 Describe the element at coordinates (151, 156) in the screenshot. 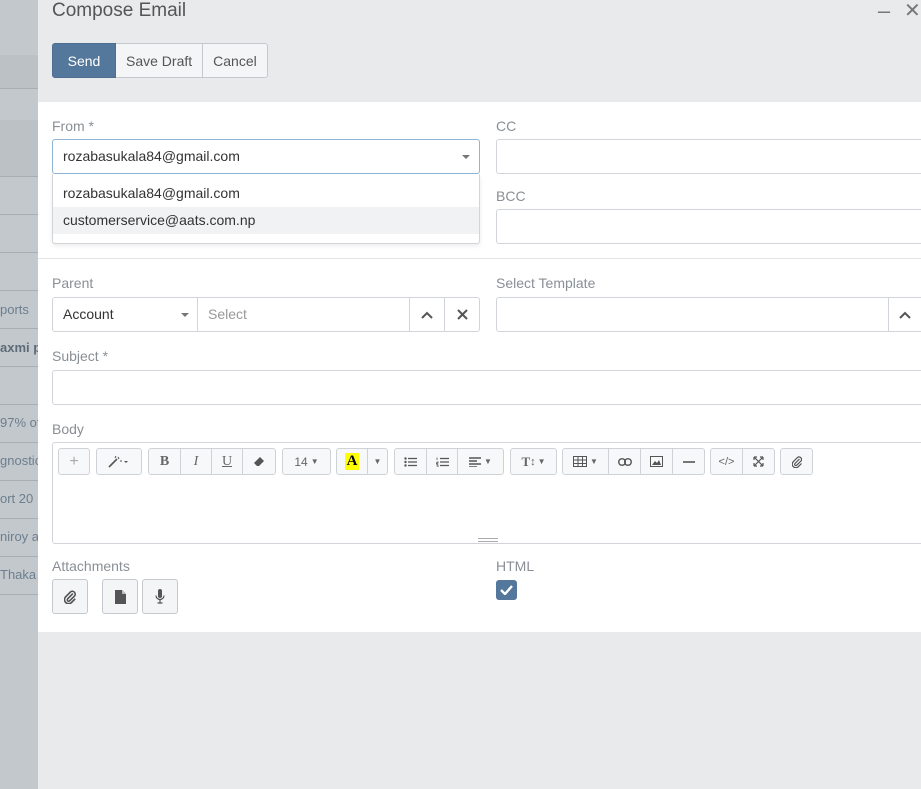

I see `from-value: rozabasukala84@gmail.com` at that location.